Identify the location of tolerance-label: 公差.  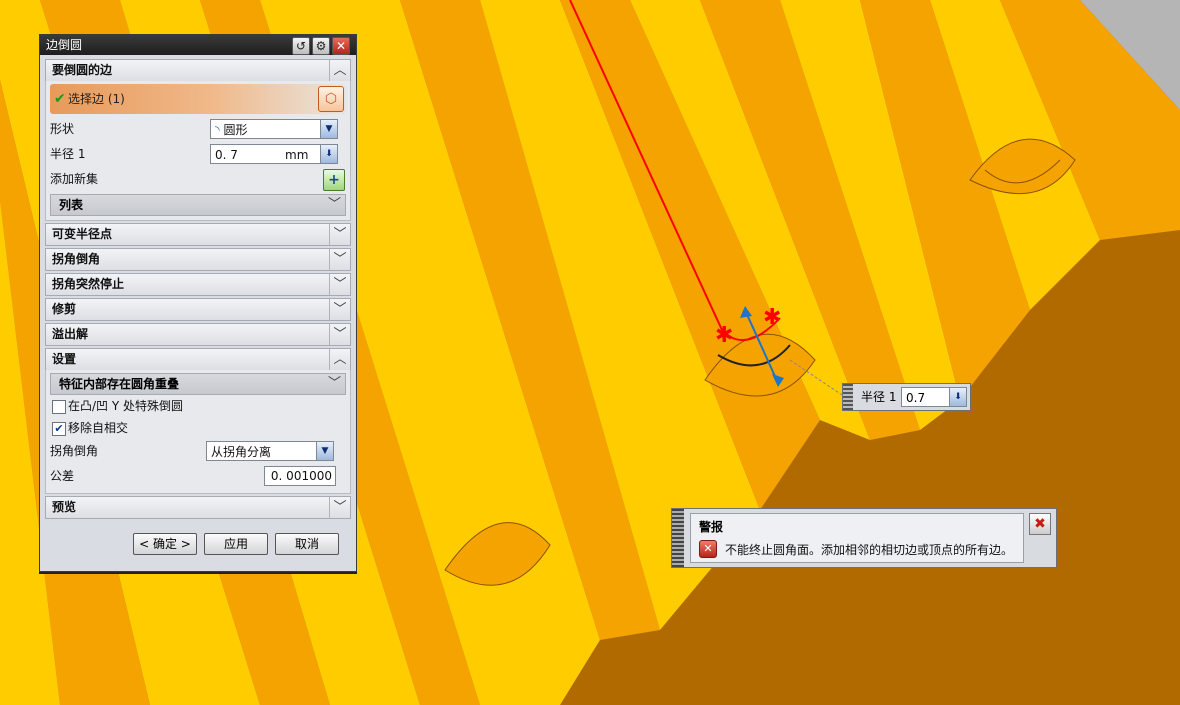
(62, 476).